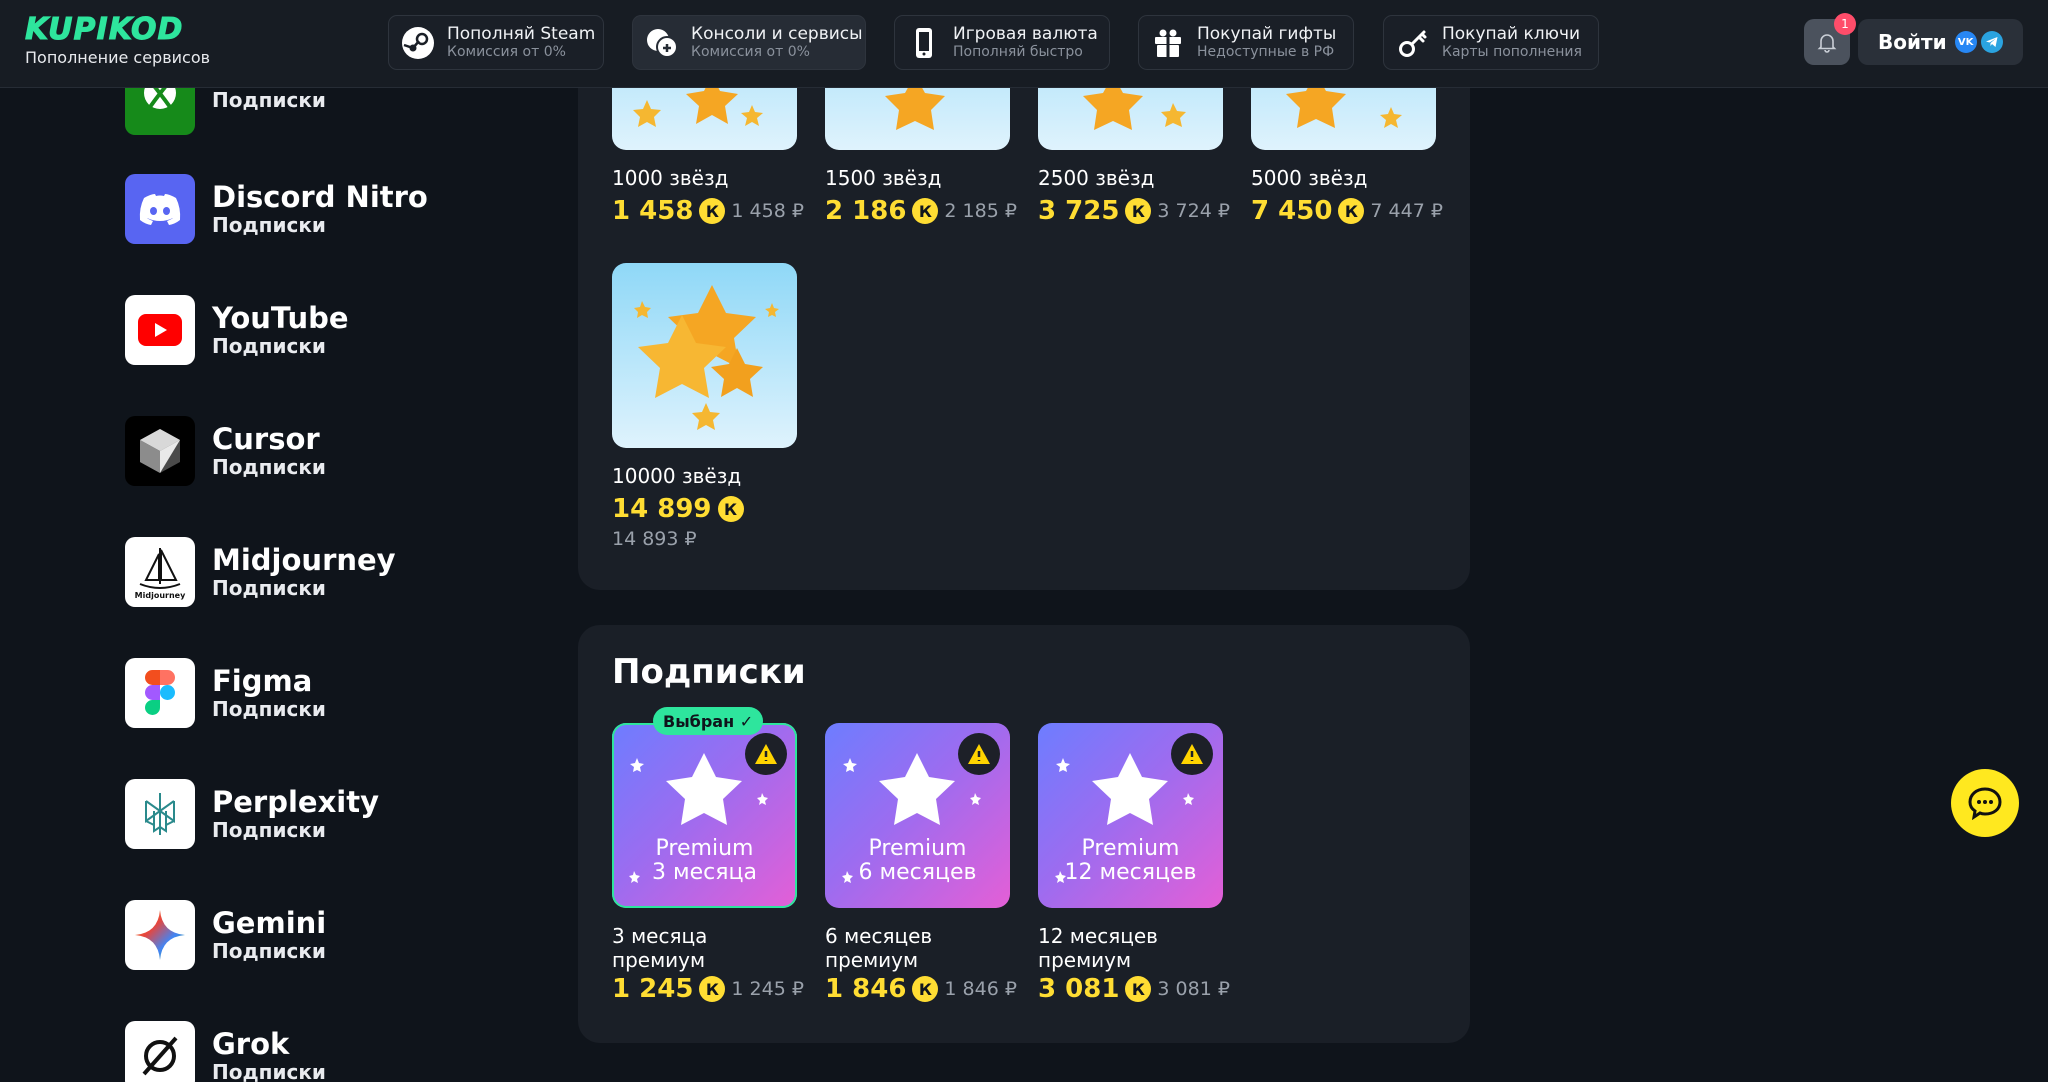  Describe the element at coordinates (1965, 42) in the screenshot. I see `vk-icon: VK` at that location.